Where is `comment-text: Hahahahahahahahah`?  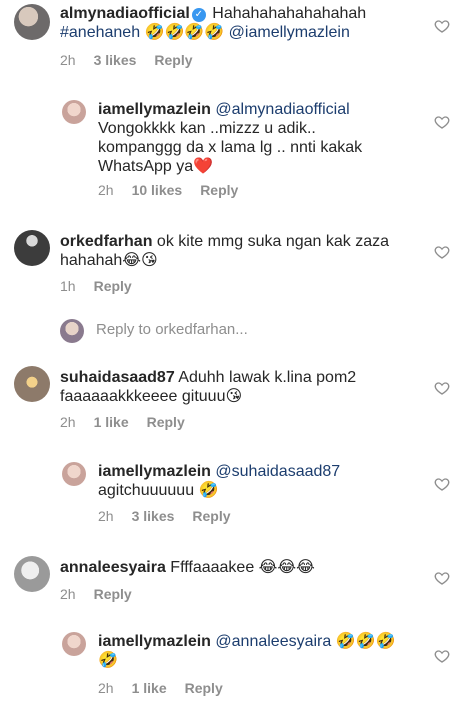 comment-text: Hahahahahahahahah is located at coordinates (287, 13).